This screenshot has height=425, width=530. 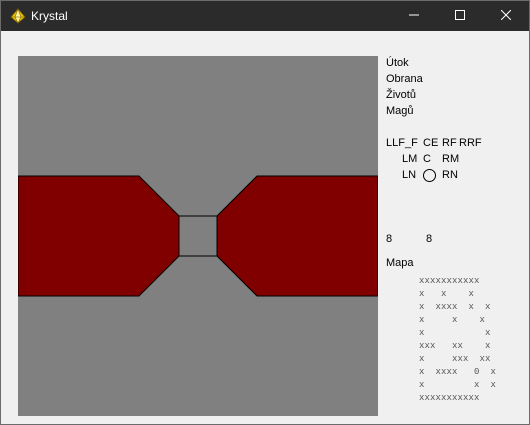 I want to click on attack-label: Útok, so click(x=397, y=63).